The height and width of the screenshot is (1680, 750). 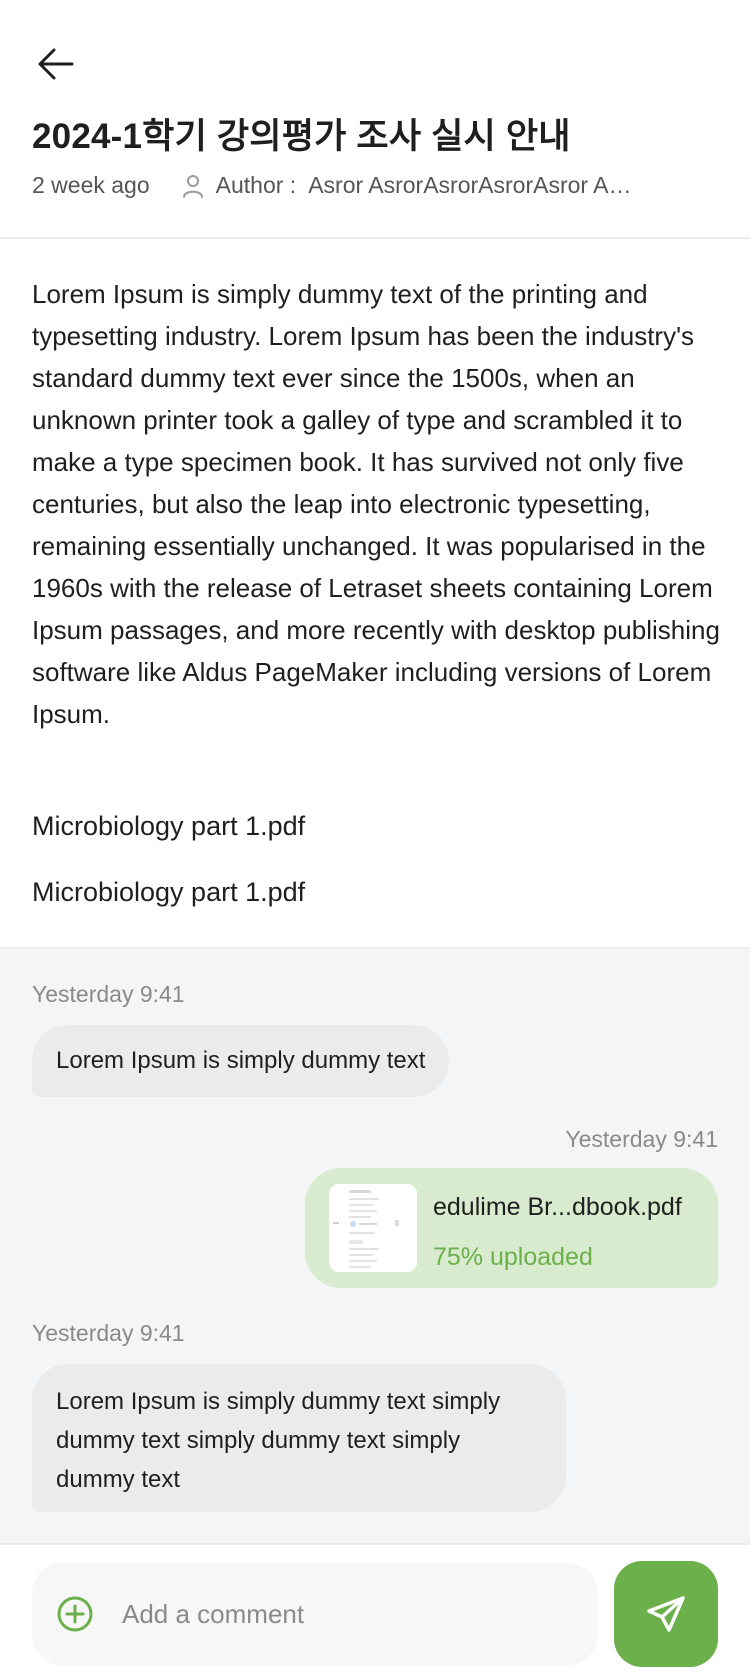 What do you see at coordinates (241, 1061) in the screenshot?
I see `incoming-message: Lorem Ipsum is simply dummy text` at bounding box center [241, 1061].